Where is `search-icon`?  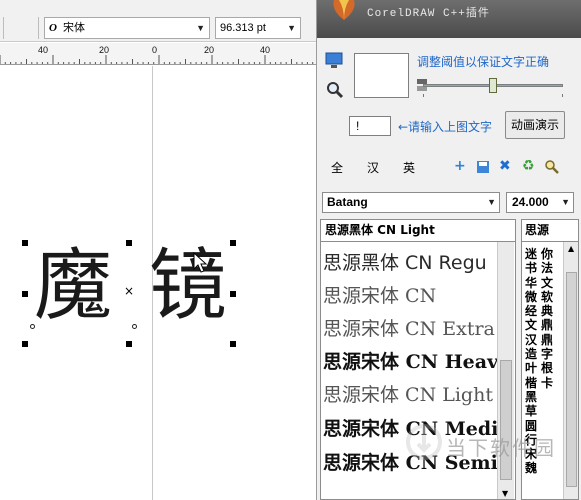
search-icon is located at coordinates (552, 167).